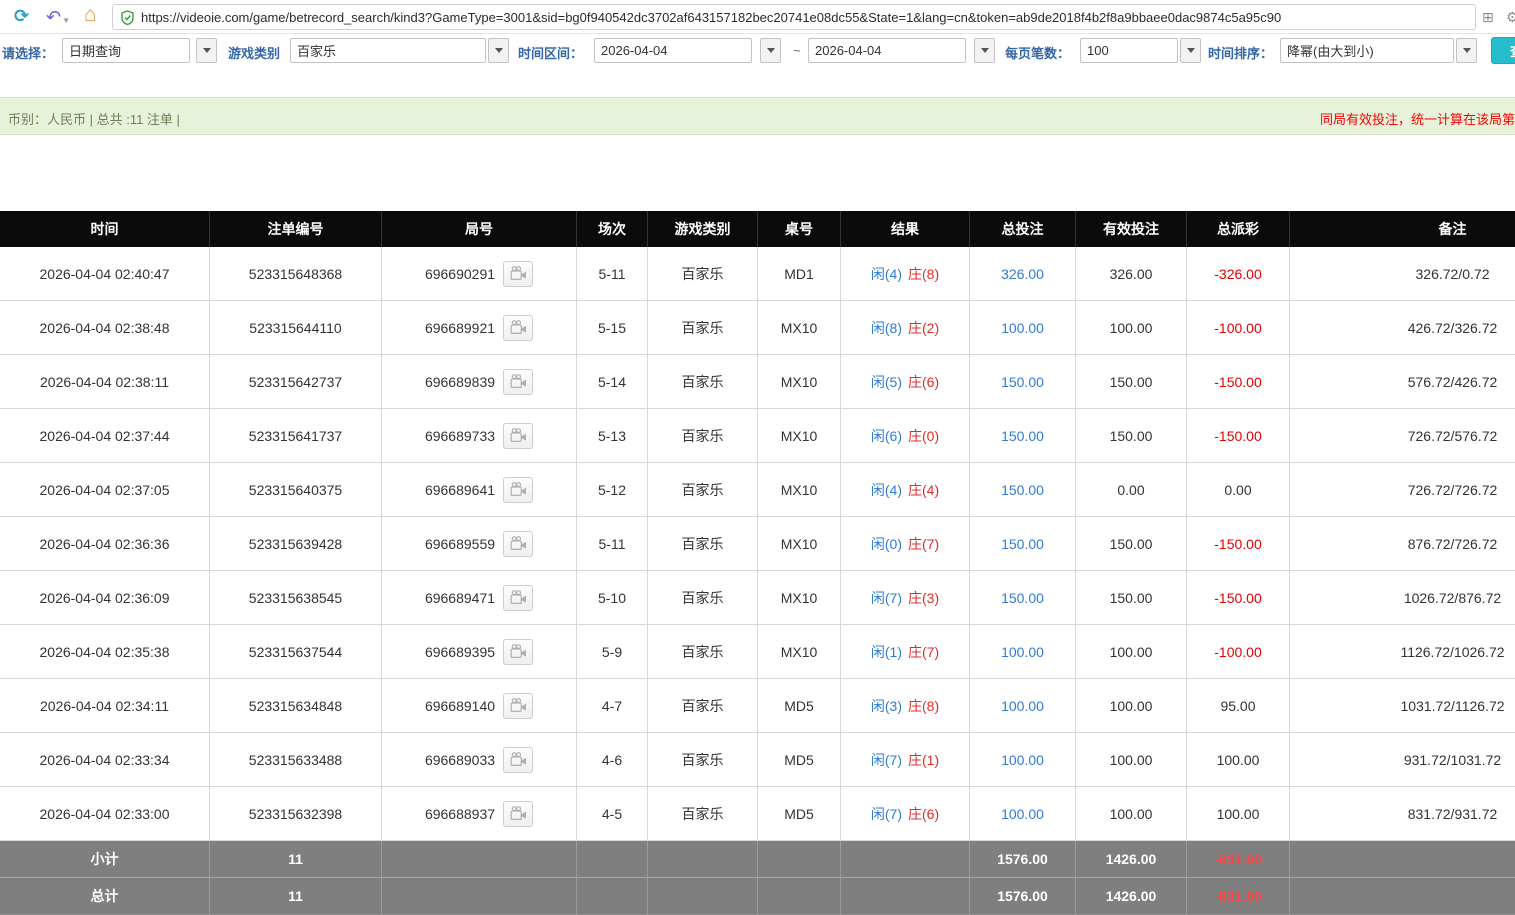 This screenshot has width=1515, height=915. Describe the element at coordinates (296, 859) in the screenshot. I see `subtotal-count: 11` at that location.